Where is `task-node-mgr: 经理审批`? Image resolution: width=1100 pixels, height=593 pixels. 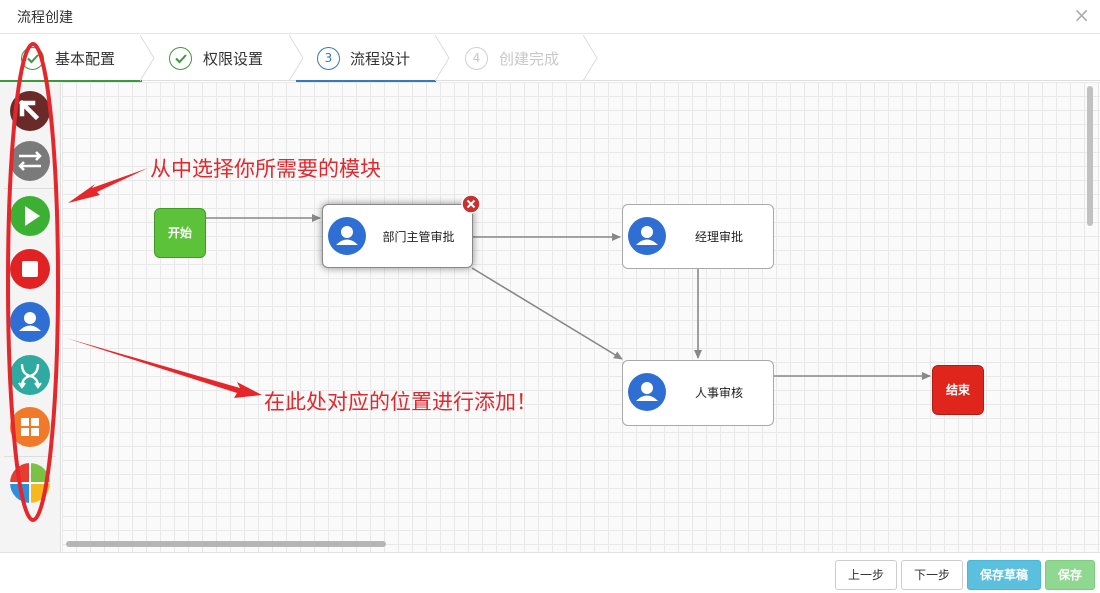
task-node-mgr: 经理审批 is located at coordinates (698, 236).